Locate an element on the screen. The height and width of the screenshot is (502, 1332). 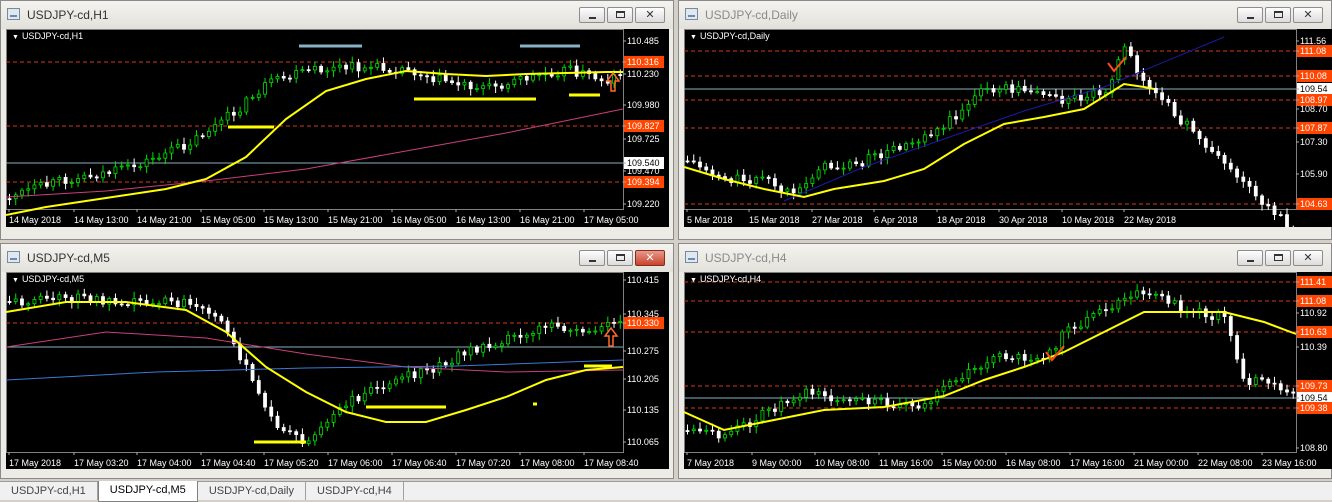
time-axis-label: 15 May 05:00 is located at coordinates (228, 220).